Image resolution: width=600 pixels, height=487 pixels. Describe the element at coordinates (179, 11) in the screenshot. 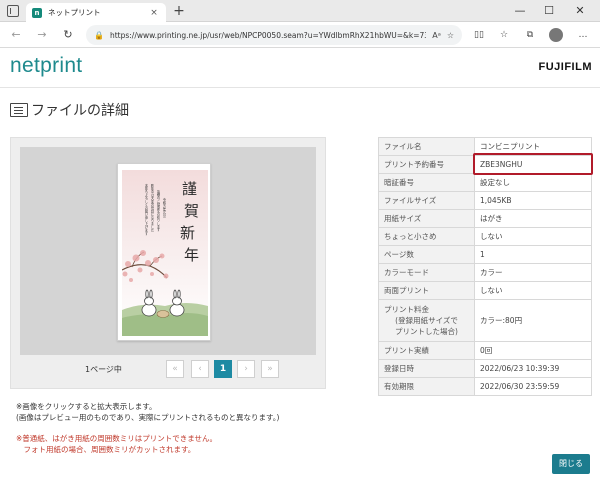

I see `new-tab-button: +` at that location.